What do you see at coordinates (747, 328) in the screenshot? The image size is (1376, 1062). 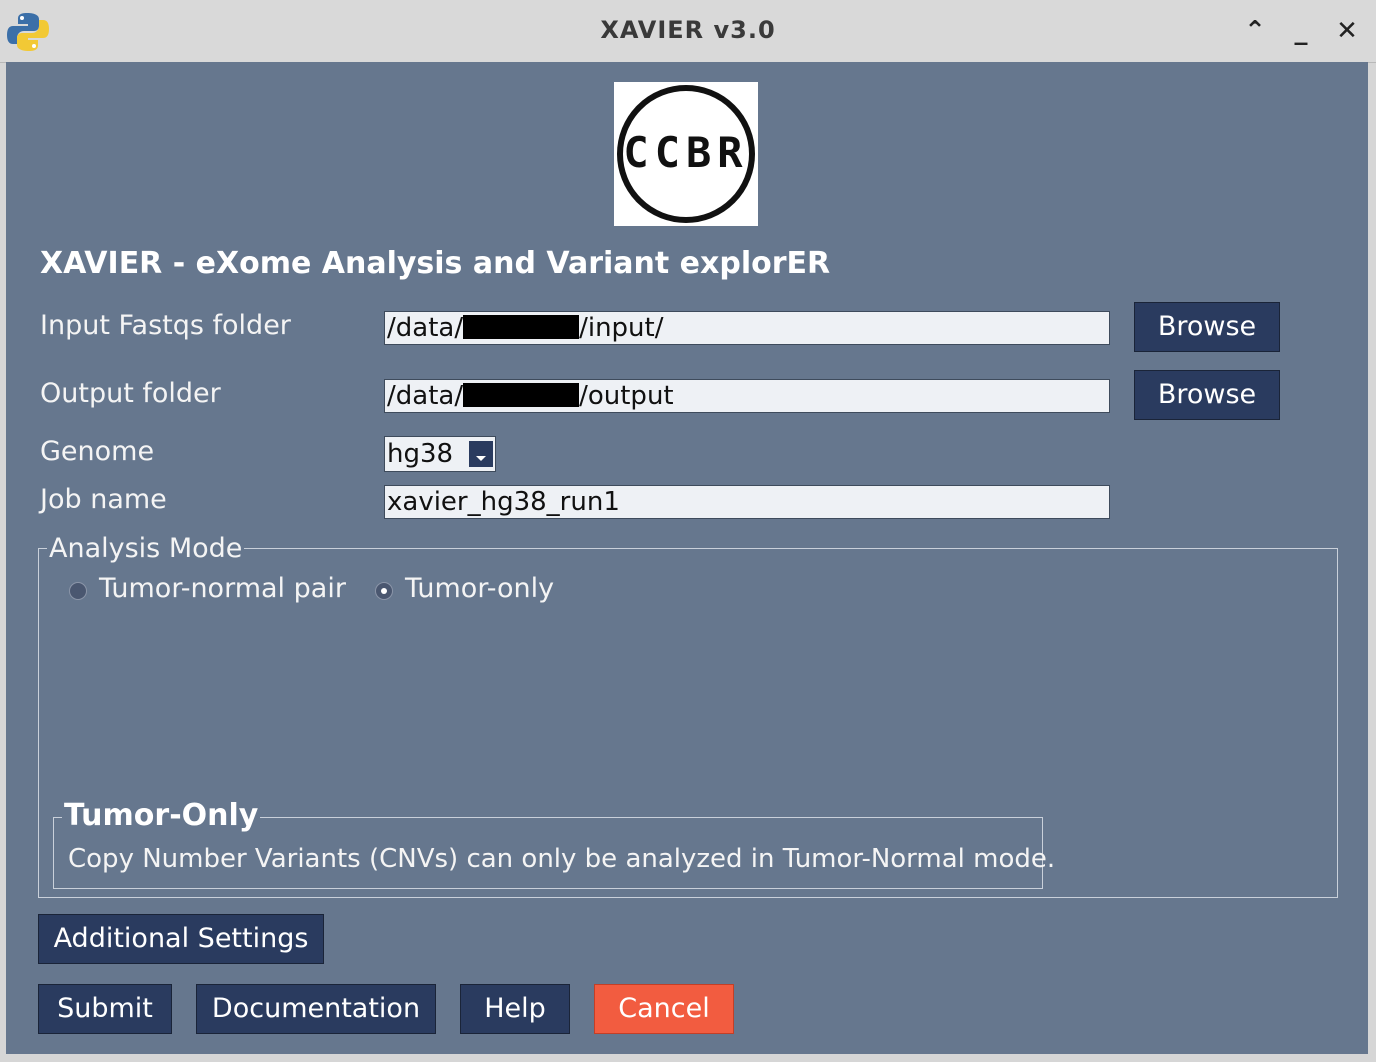 I see `input-folder-field: /data//input/` at bounding box center [747, 328].